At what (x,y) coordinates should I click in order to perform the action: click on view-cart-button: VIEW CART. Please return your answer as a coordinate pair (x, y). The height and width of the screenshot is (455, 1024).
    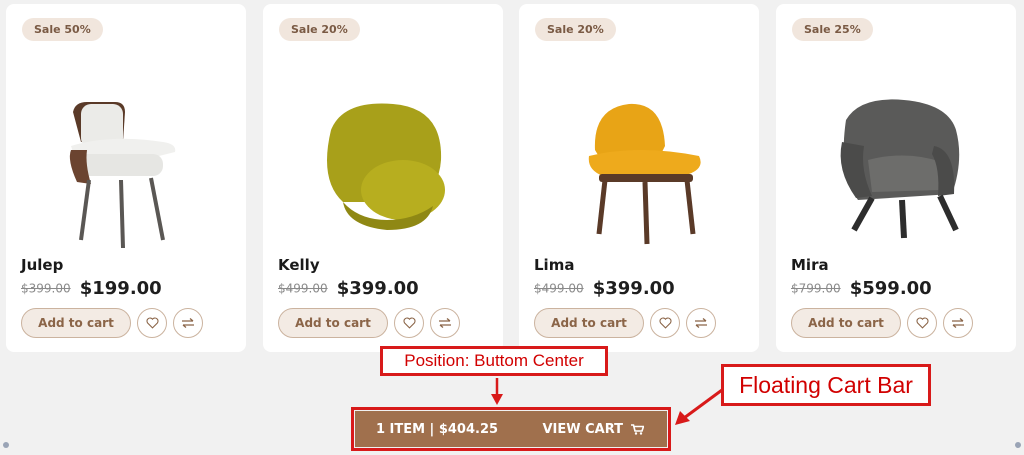
    Looking at the image, I should click on (593, 429).